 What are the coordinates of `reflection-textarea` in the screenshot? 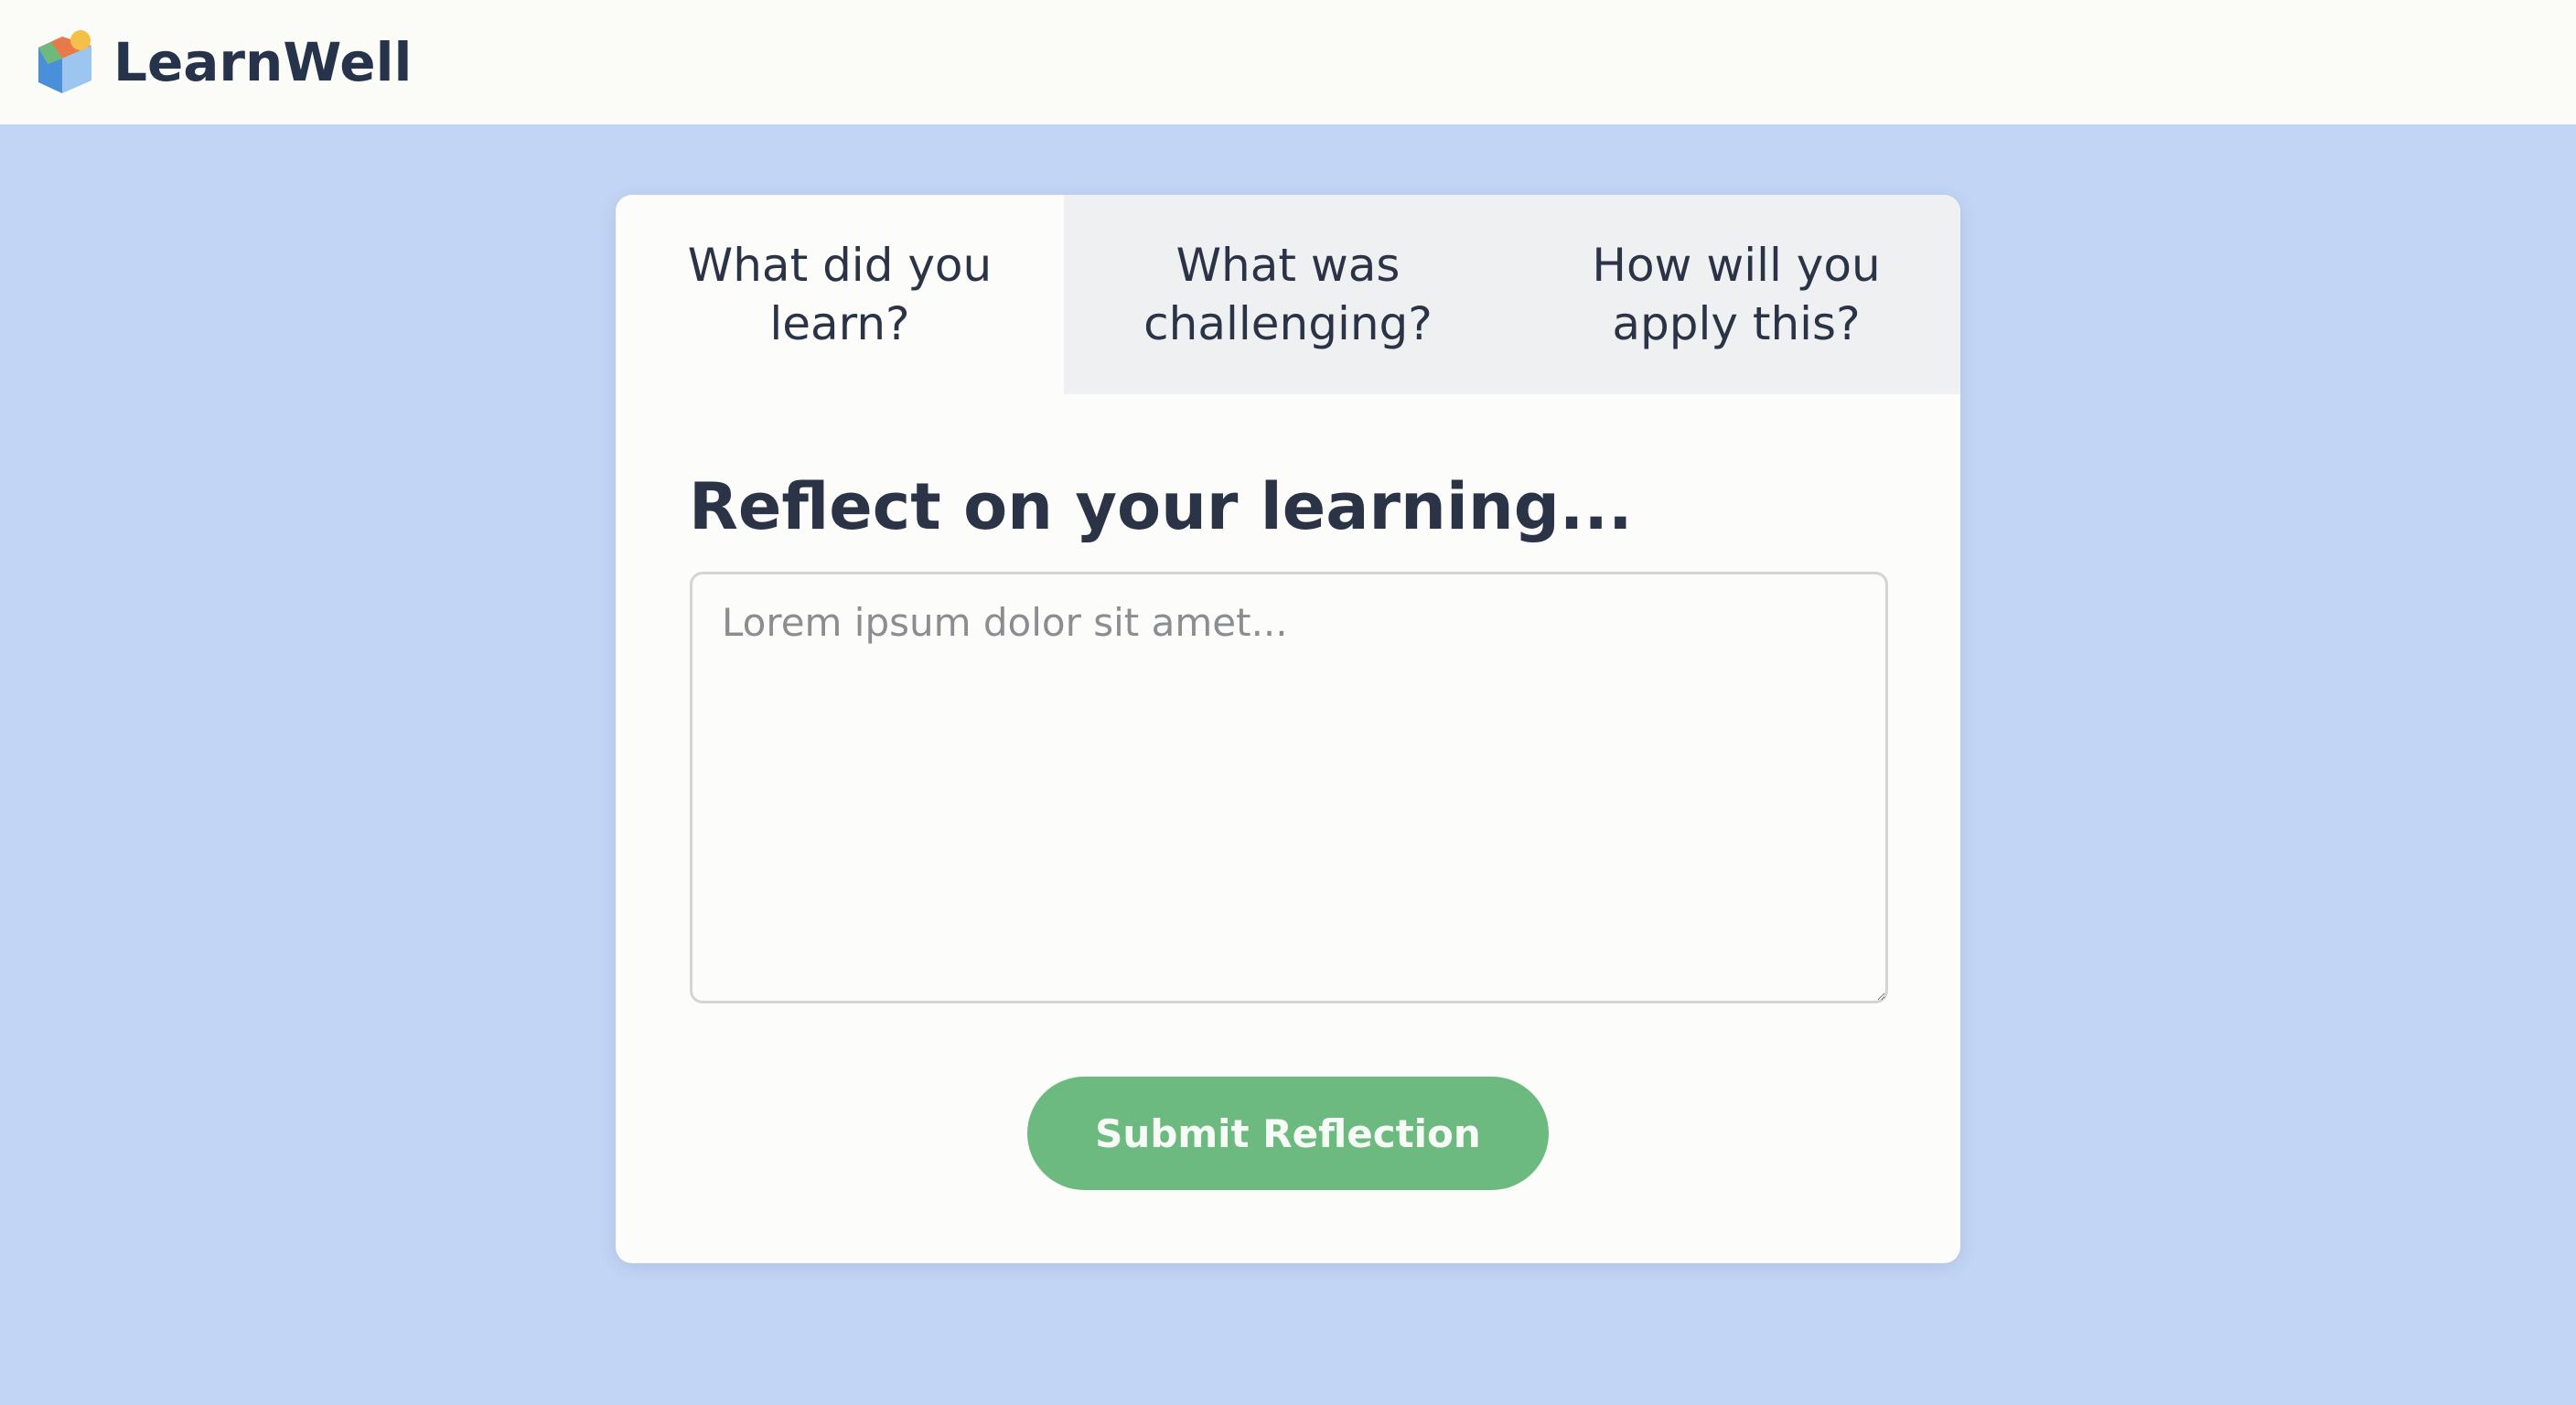 It's located at (1289, 788).